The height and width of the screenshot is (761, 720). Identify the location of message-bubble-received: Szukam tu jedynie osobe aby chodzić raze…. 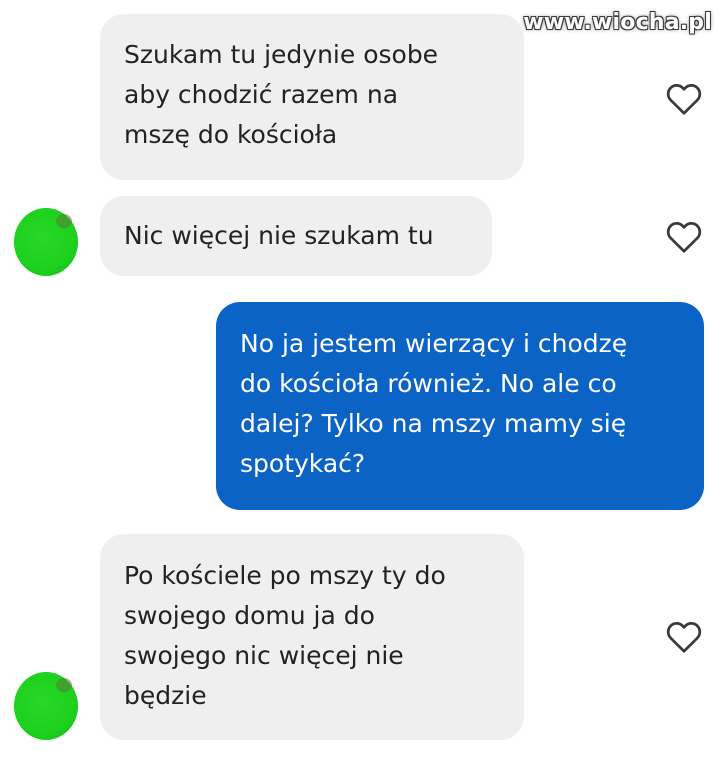
(312, 97).